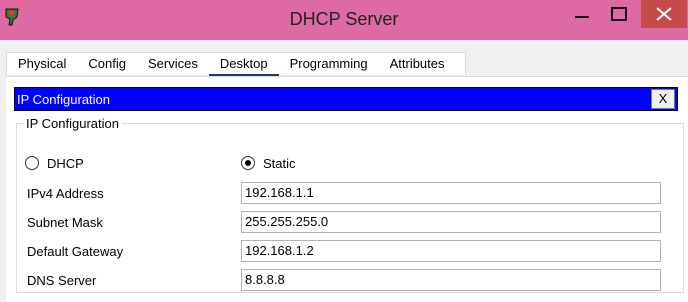 This screenshot has height=302, width=688. I want to click on title-bar: DHCP Server, so click(344, 20).